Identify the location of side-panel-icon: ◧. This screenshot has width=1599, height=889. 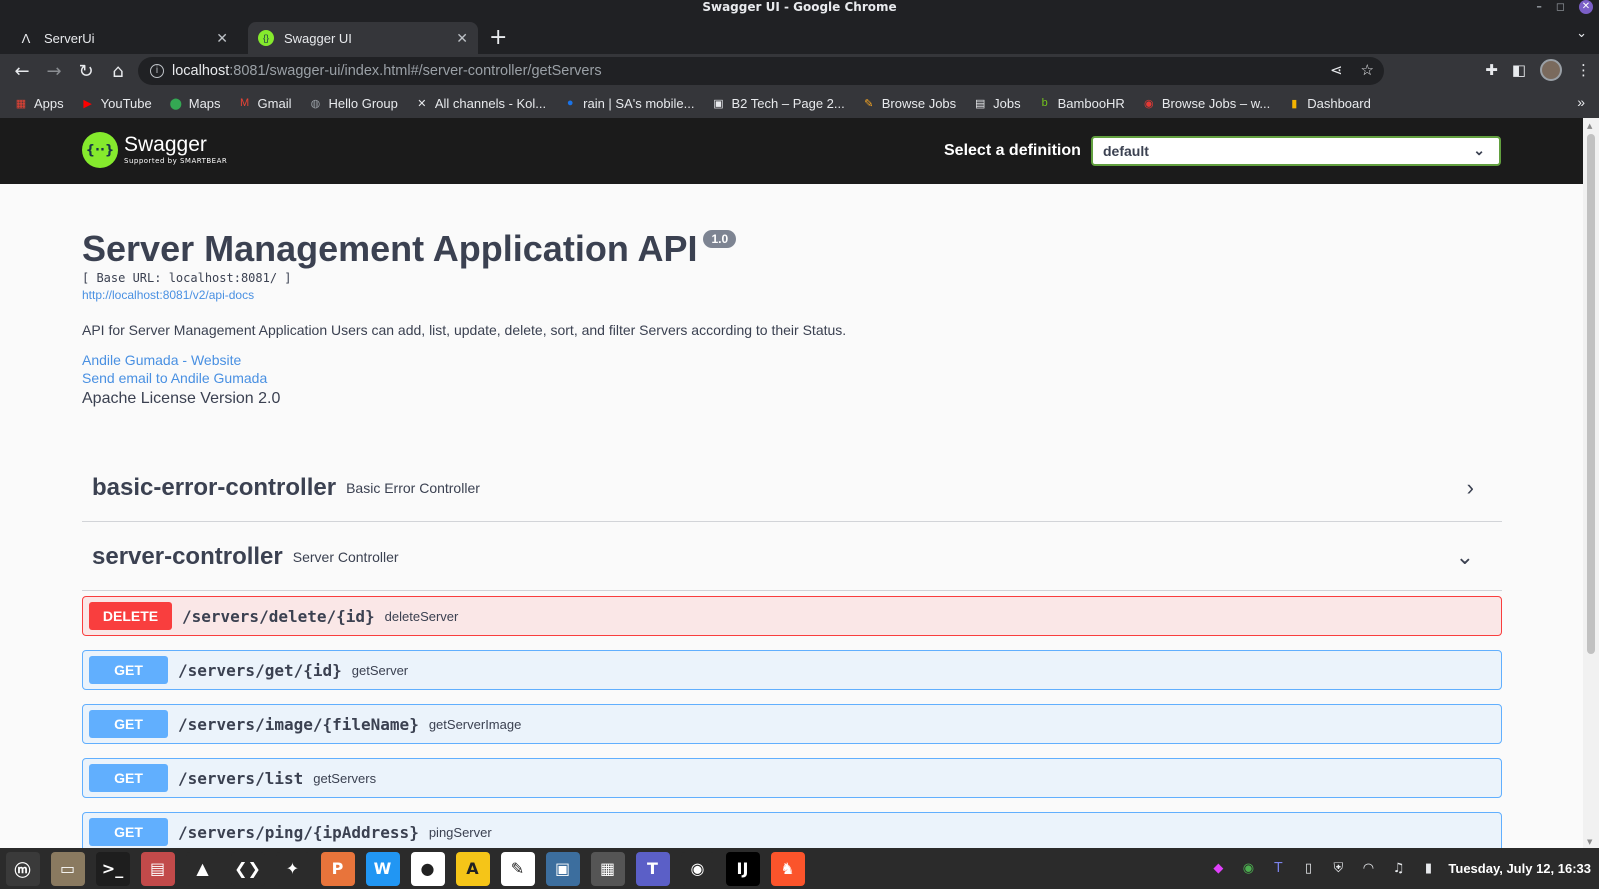
(1519, 70).